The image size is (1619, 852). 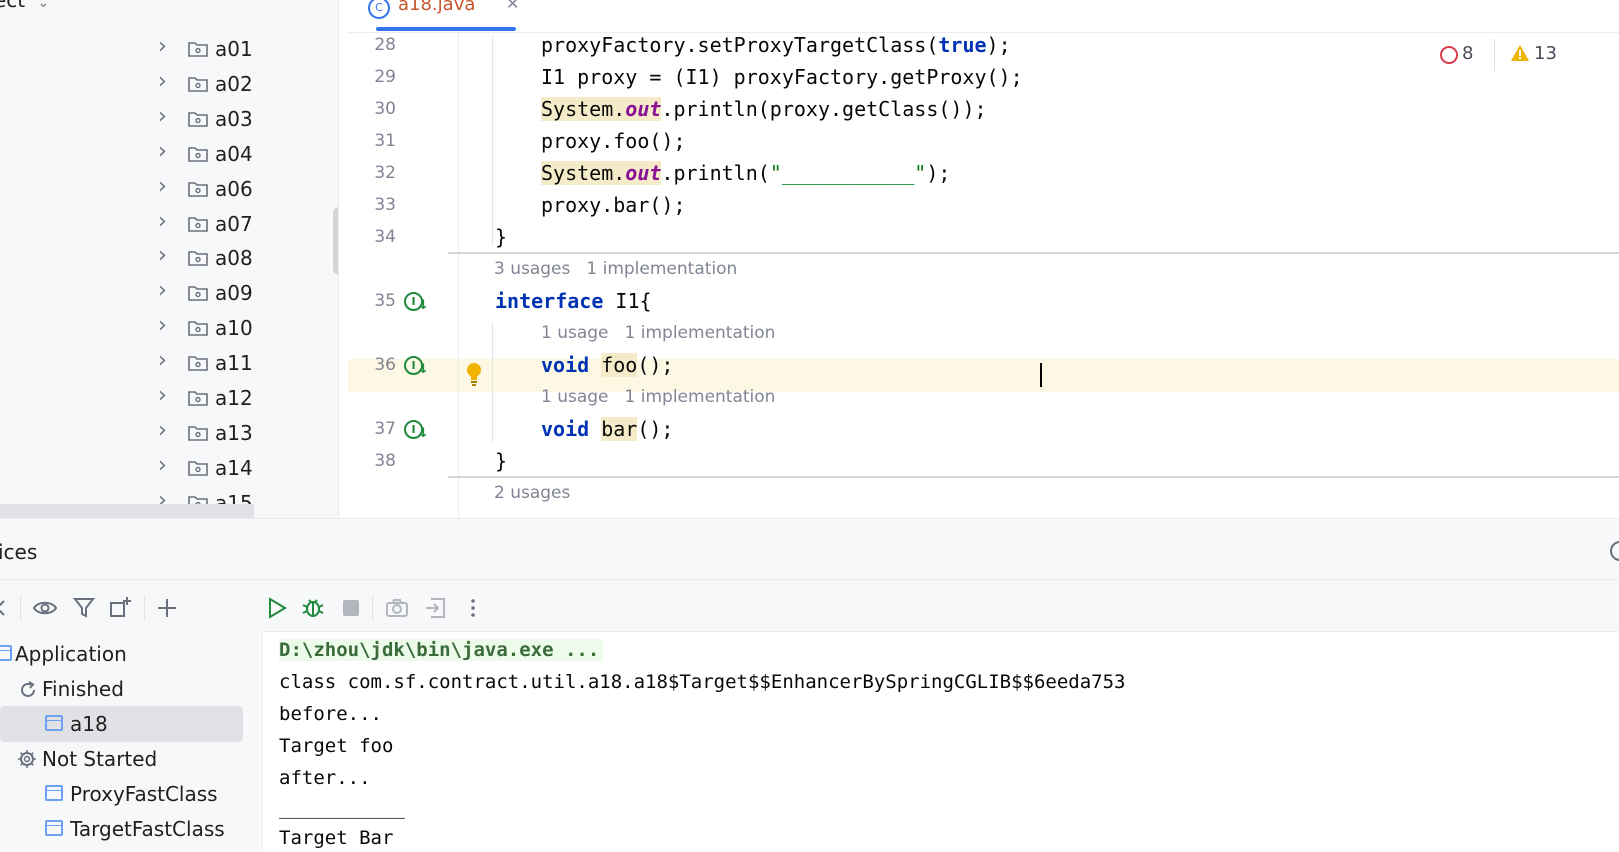 What do you see at coordinates (335, 241) in the screenshot?
I see `project-tree-scrollbar` at bounding box center [335, 241].